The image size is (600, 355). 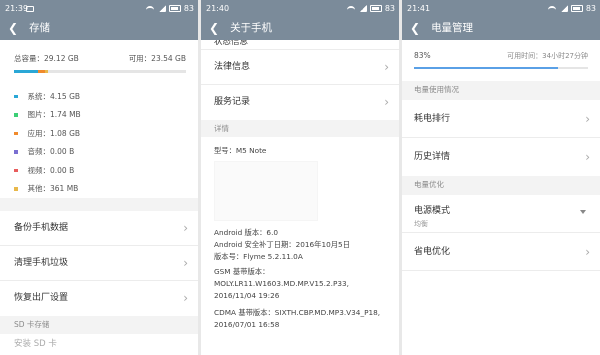 What do you see at coordinates (501, 185) in the screenshot?
I see `optimization-section-header: 电量优化` at bounding box center [501, 185].